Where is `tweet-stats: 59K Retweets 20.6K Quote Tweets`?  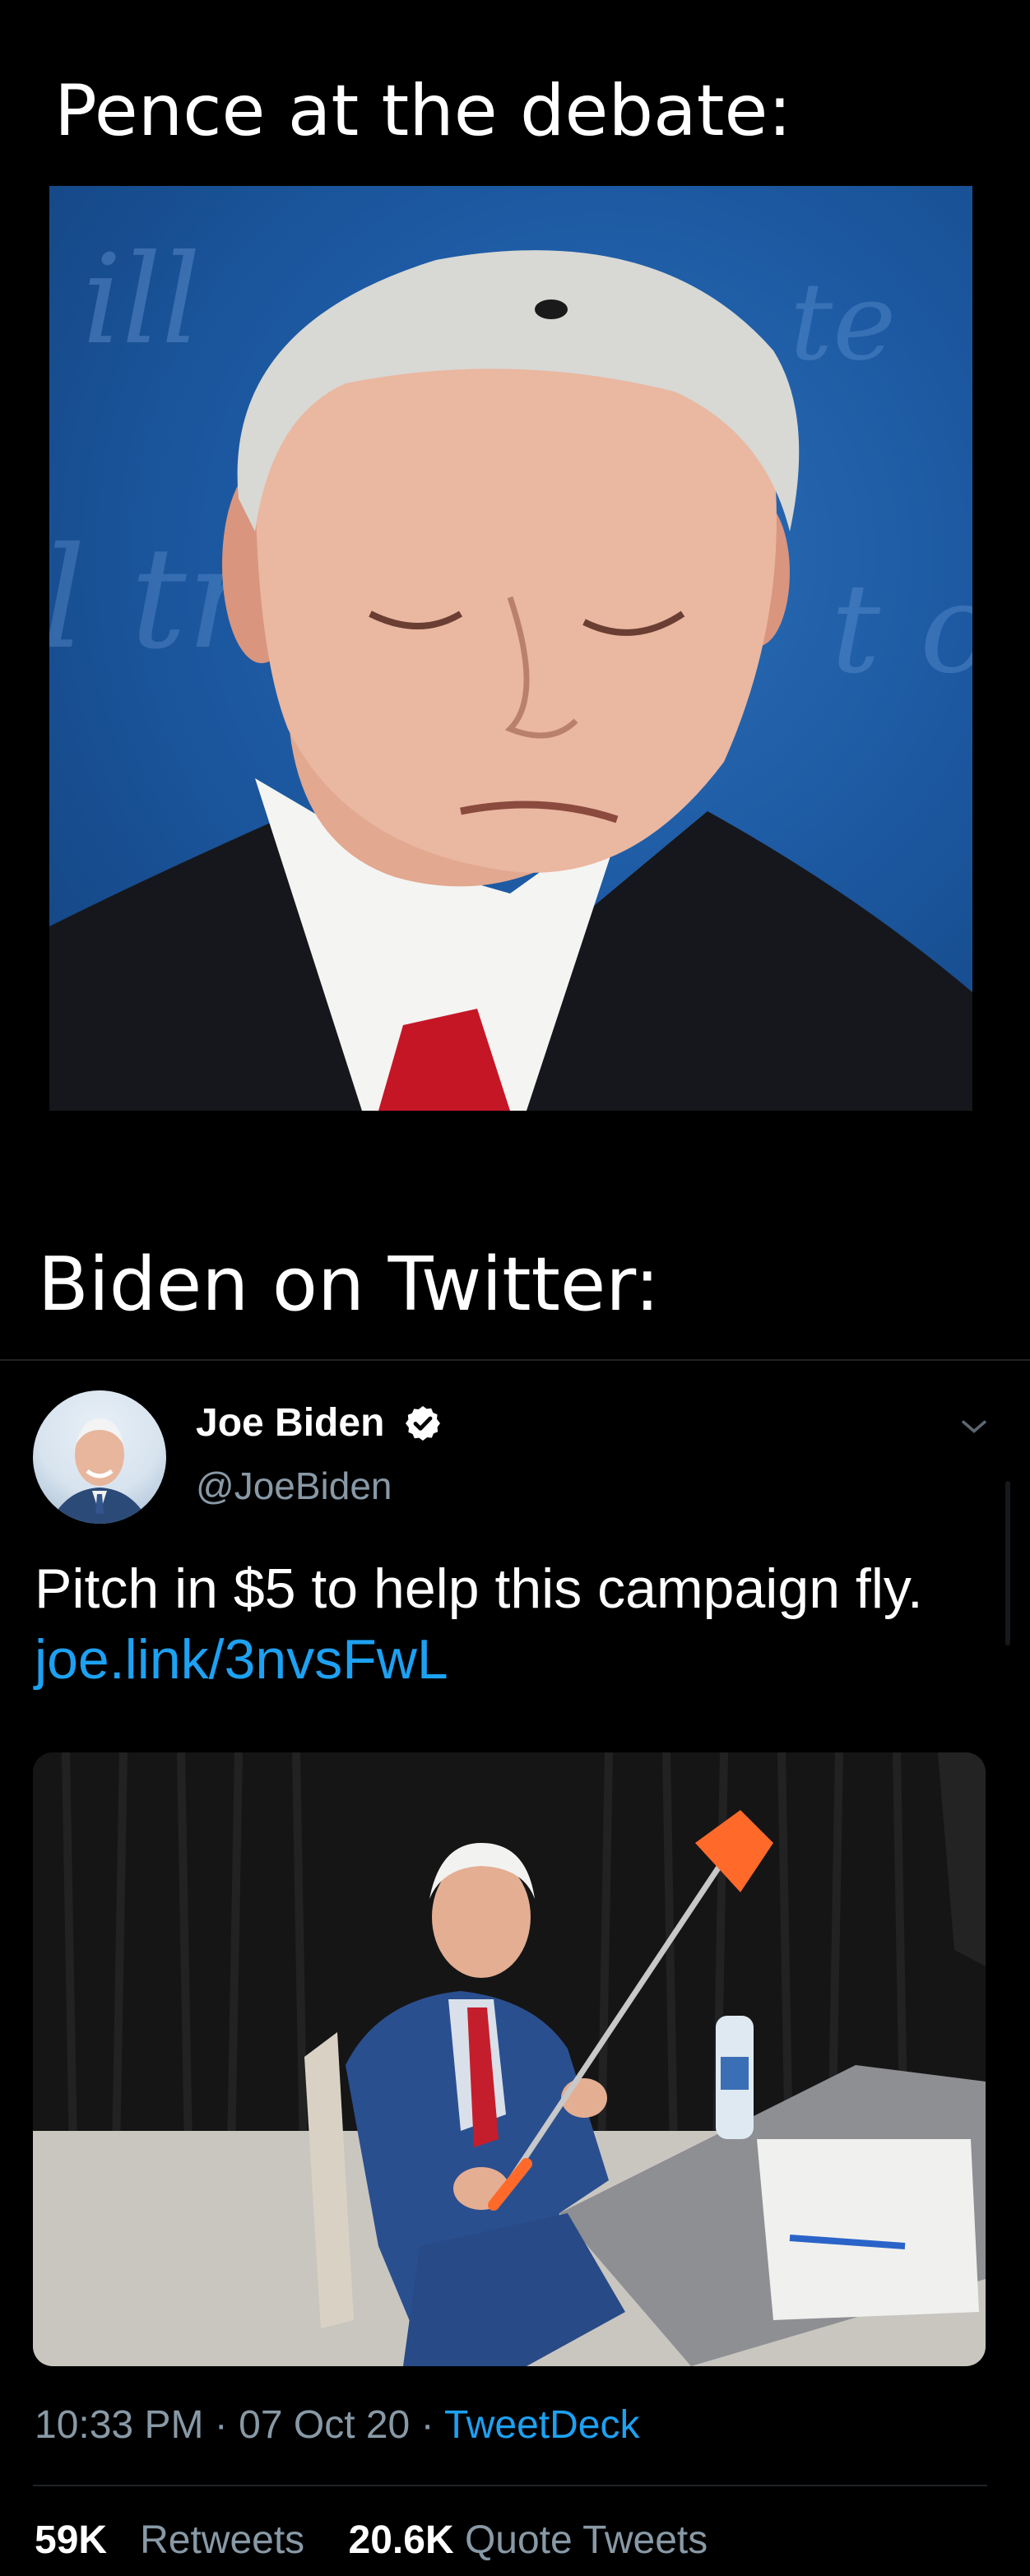
tweet-stats: 59K Retweets 20.6K Quote Tweets is located at coordinates (371, 2540).